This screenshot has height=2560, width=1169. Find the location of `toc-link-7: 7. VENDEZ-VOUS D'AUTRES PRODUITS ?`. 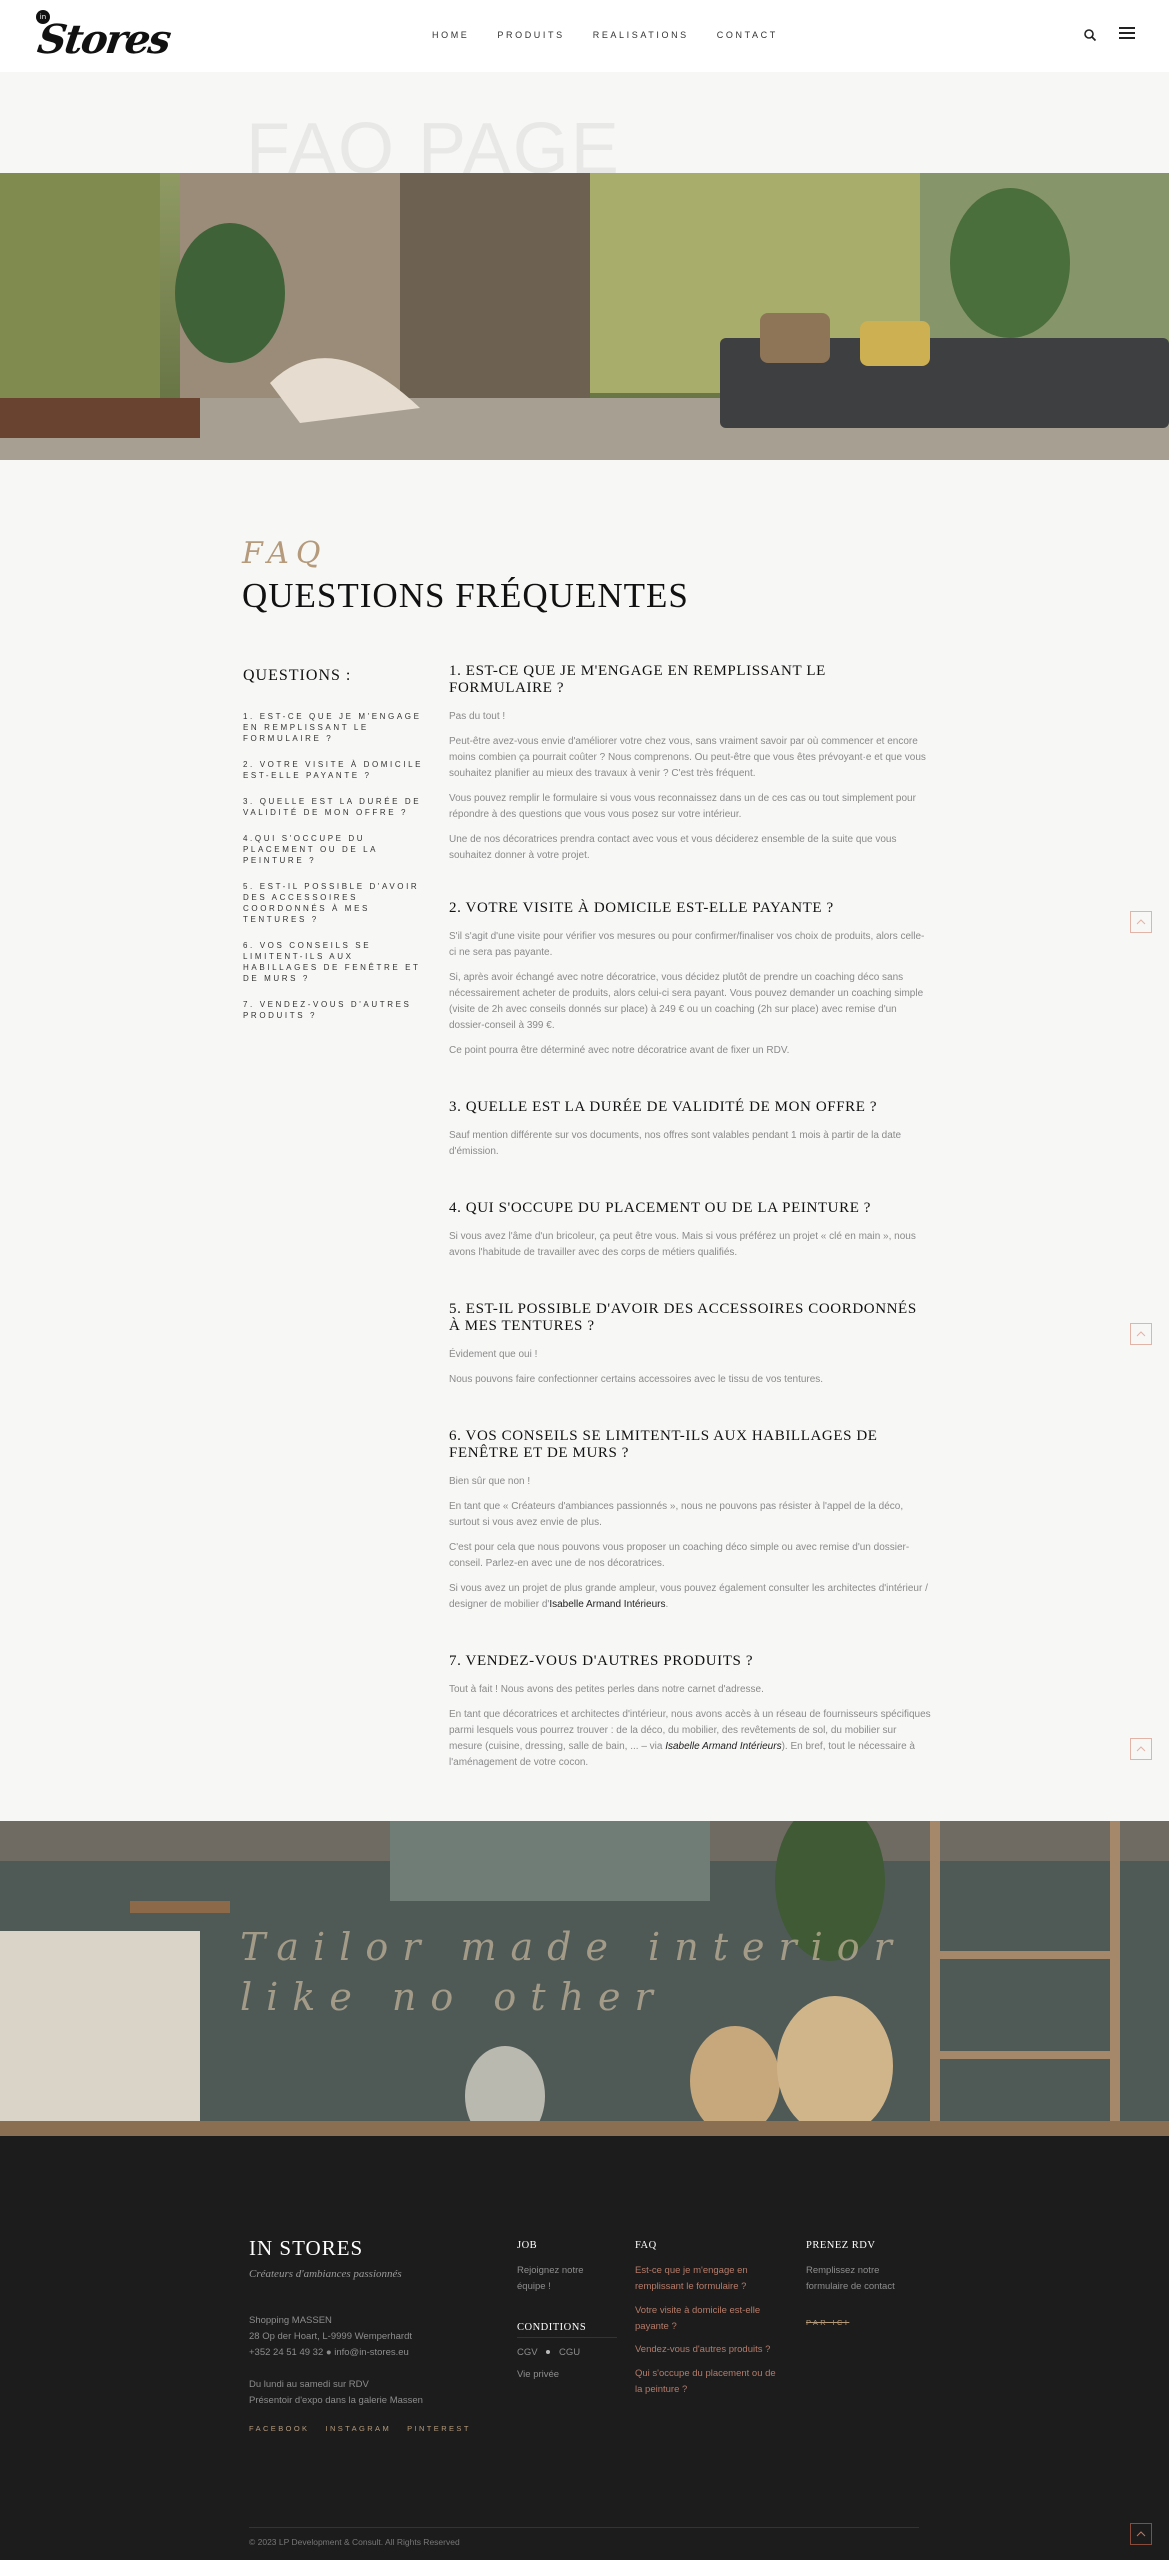

toc-link-7: 7. VENDEZ-VOUS D'AUTRES PRODUITS ? is located at coordinates (338, 1010).